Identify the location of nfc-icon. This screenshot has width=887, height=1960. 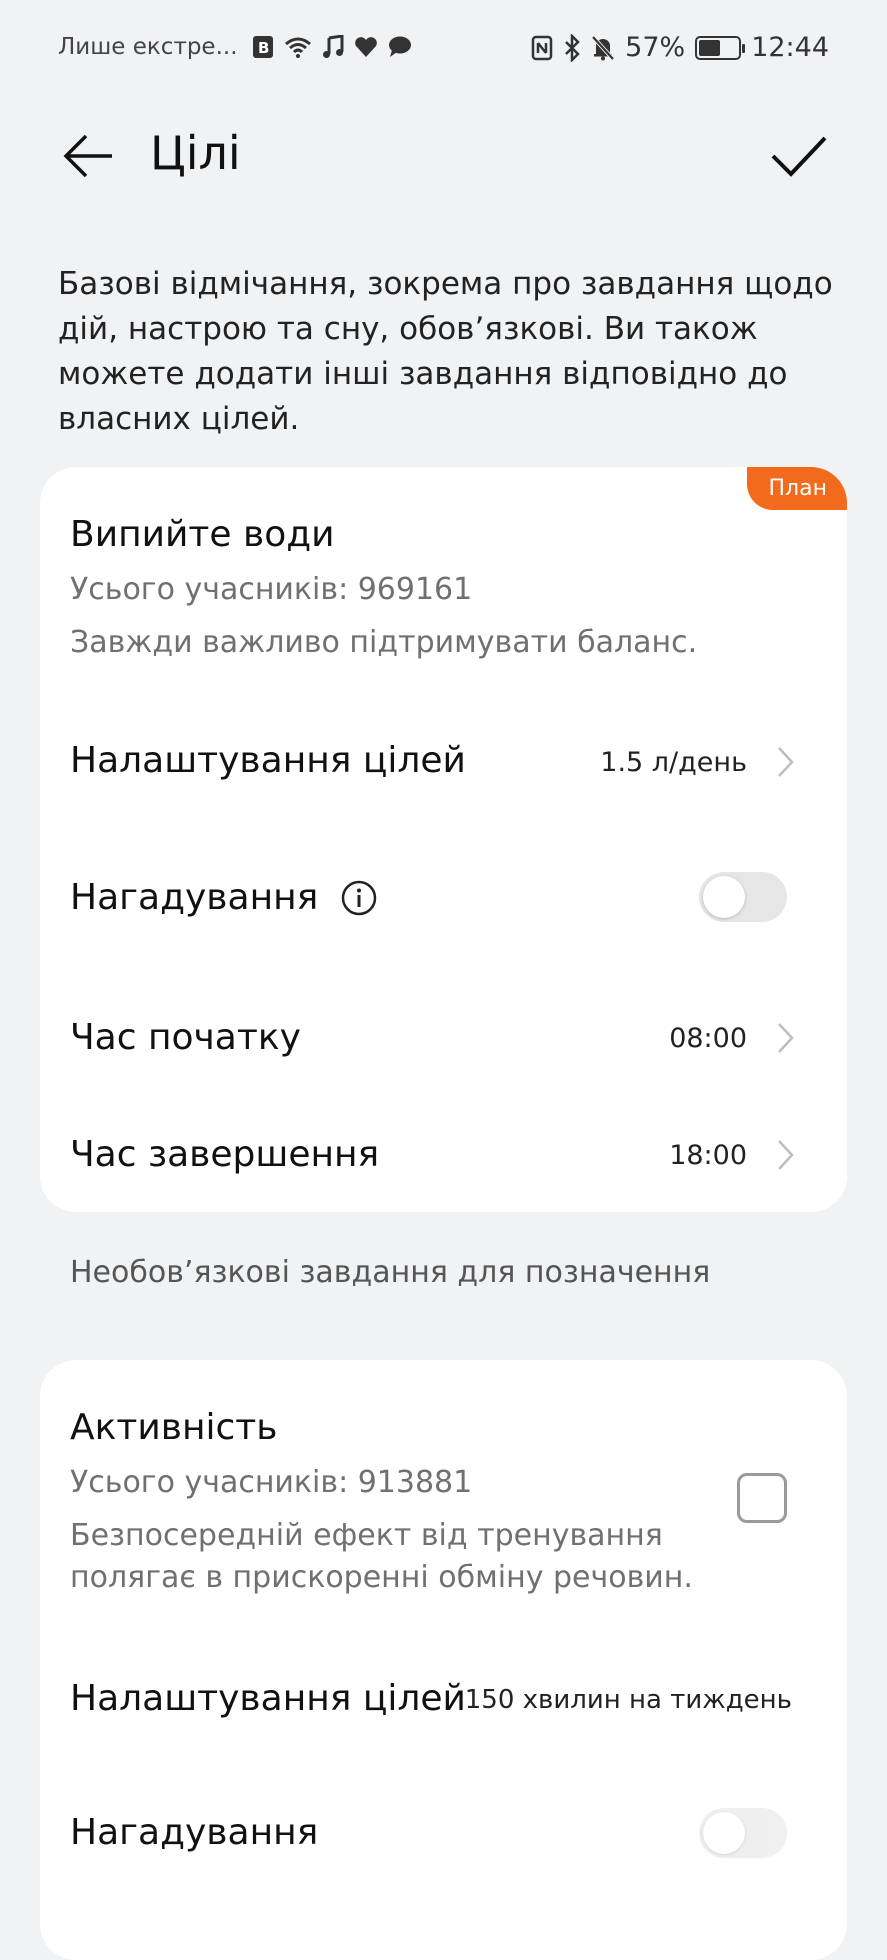
(542, 47).